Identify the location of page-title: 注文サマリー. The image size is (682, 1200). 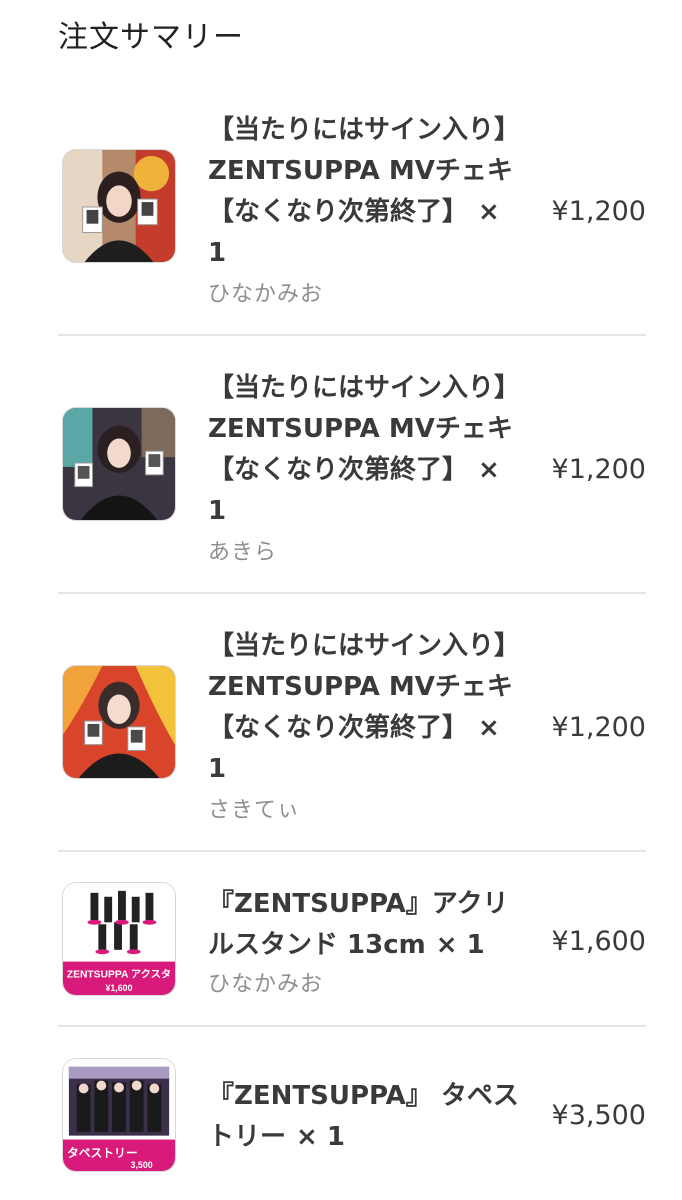
(151, 37).